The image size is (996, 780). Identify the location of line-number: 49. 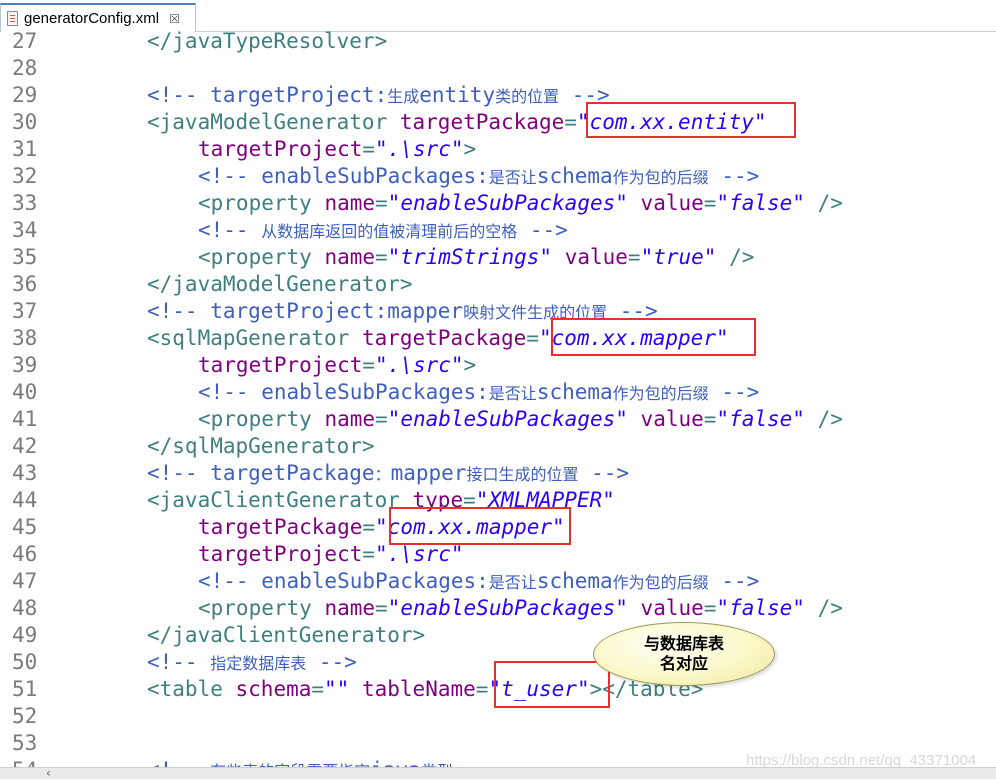
(25, 635).